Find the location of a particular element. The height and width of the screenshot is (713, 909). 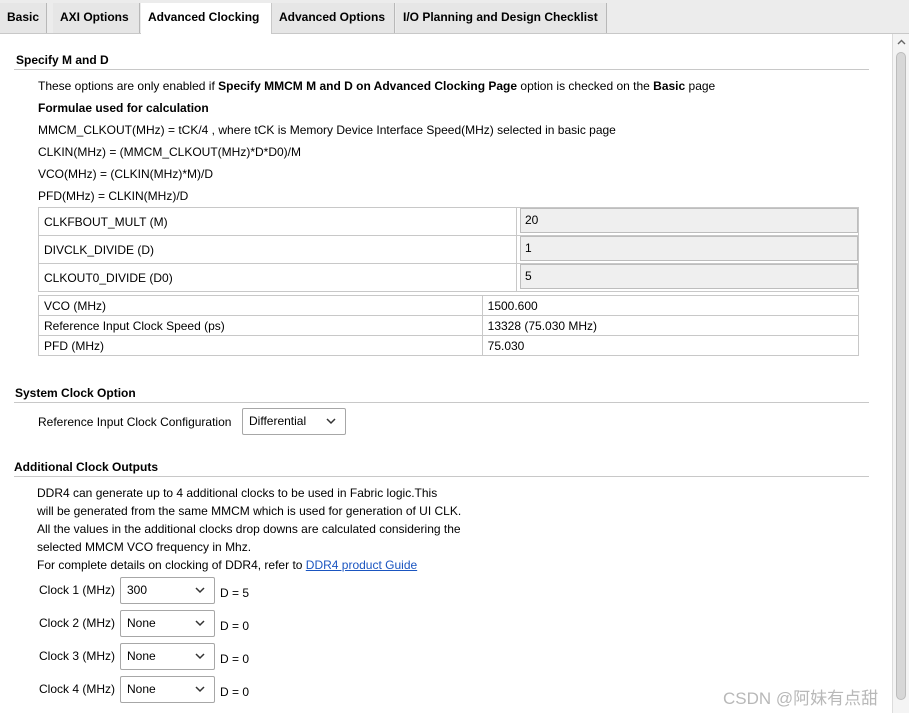

tab-advanced-clocking: Advanced Clocking is located at coordinates (206, 18).